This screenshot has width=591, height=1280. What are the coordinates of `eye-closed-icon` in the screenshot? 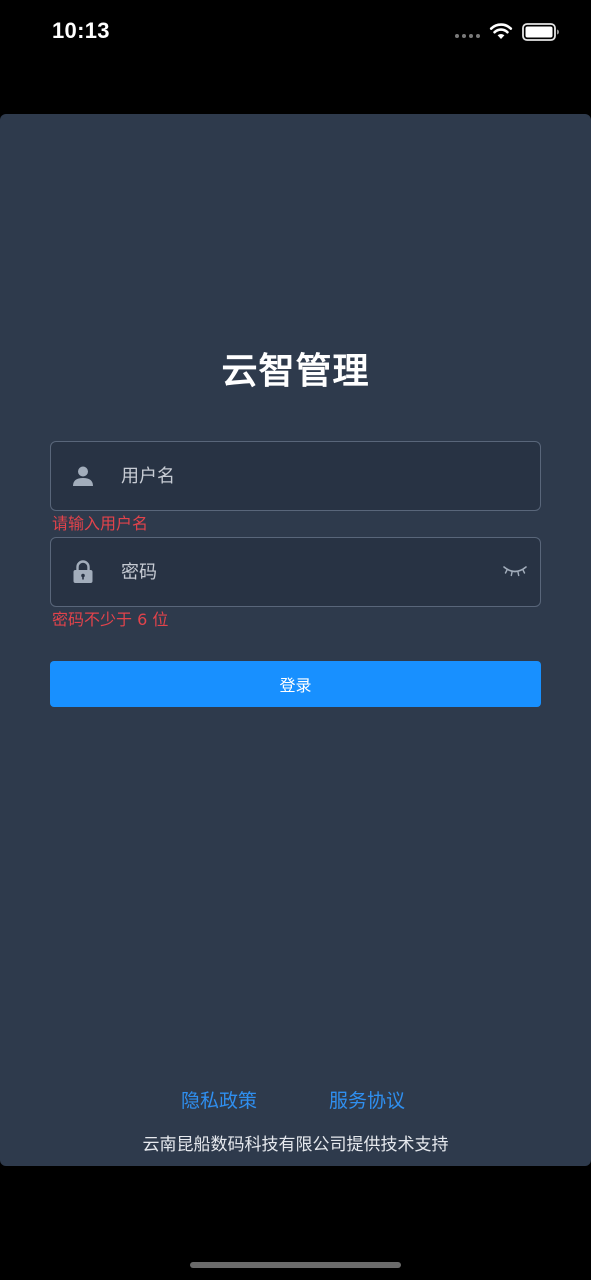 It's located at (515, 571).